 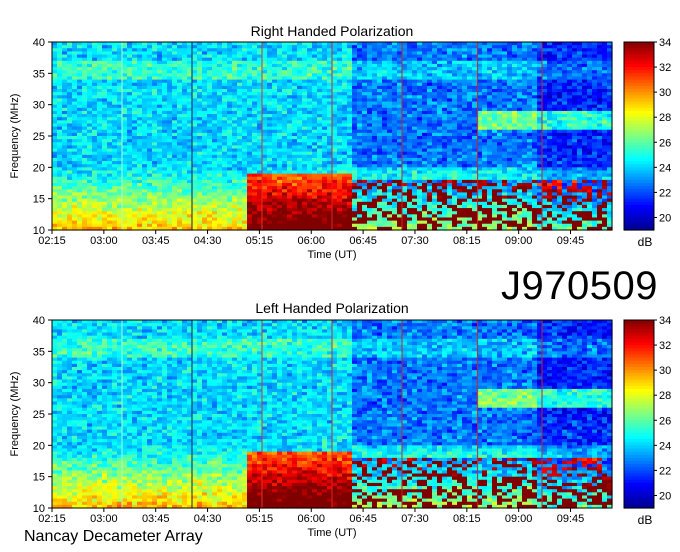 I want to click on x-tick-label: 07:30, so click(x=415, y=519).